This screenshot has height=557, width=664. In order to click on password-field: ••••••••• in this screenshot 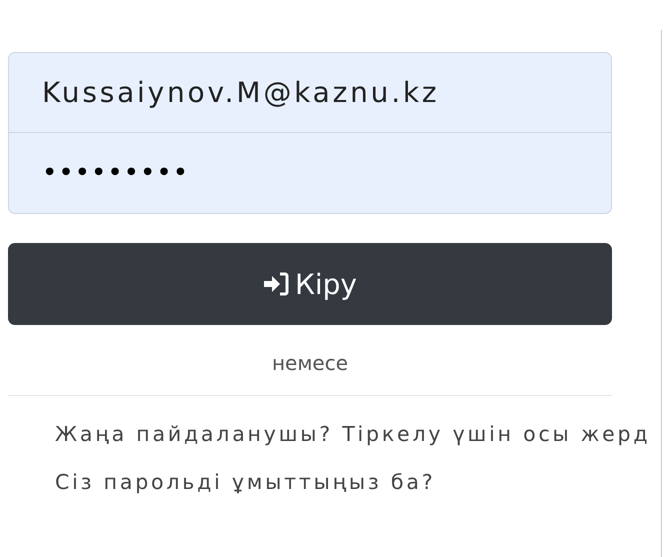, I will do `click(310, 173)`.